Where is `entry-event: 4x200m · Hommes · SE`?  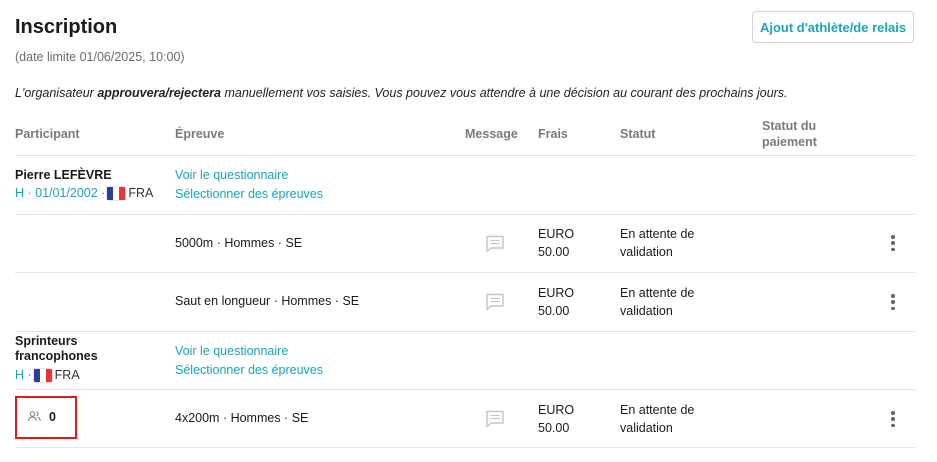
entry-event: 4x200m · Hommes · SE is located at coordinates (242, 418).